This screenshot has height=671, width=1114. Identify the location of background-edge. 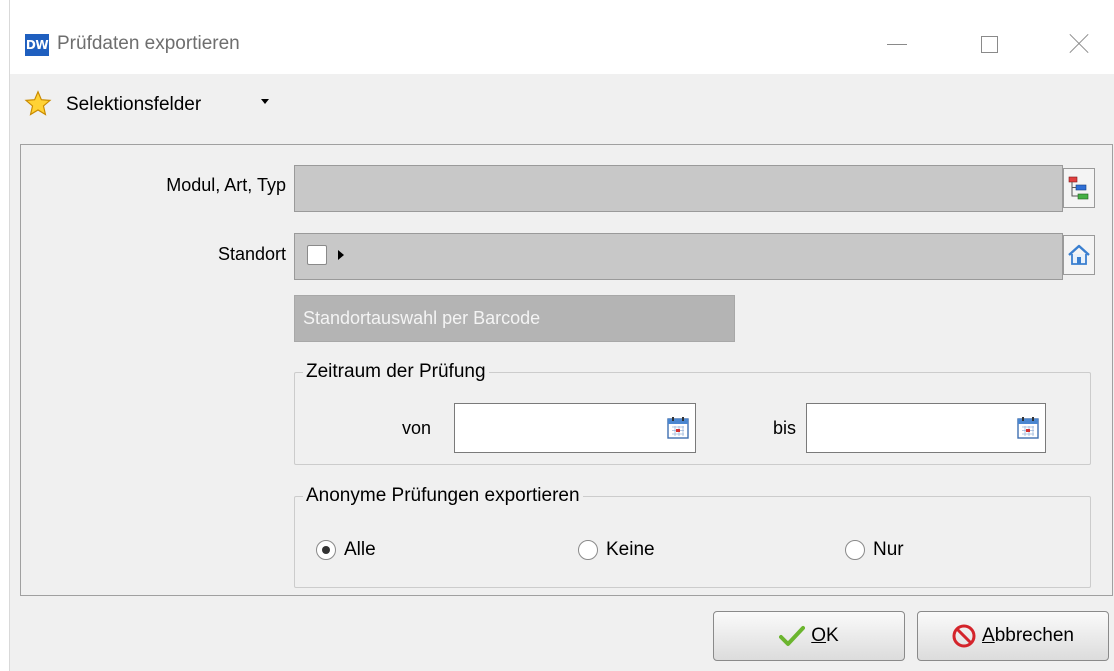
(5, 335).